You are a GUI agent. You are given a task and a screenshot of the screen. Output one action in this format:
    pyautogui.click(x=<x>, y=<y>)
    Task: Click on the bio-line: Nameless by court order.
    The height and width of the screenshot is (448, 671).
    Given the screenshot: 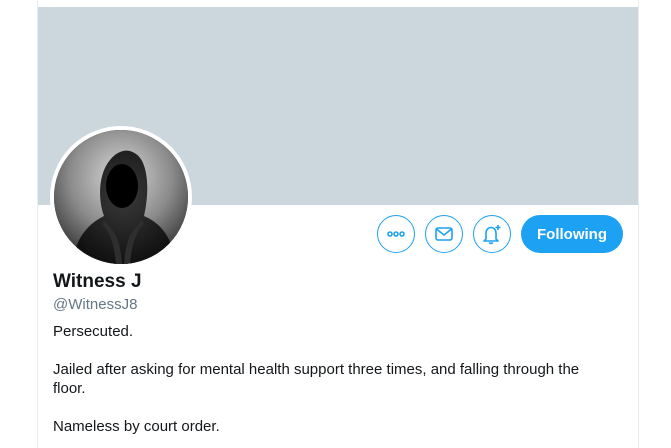 What is the action you would take?
    pyautogui.click(x=136, y=426)
    